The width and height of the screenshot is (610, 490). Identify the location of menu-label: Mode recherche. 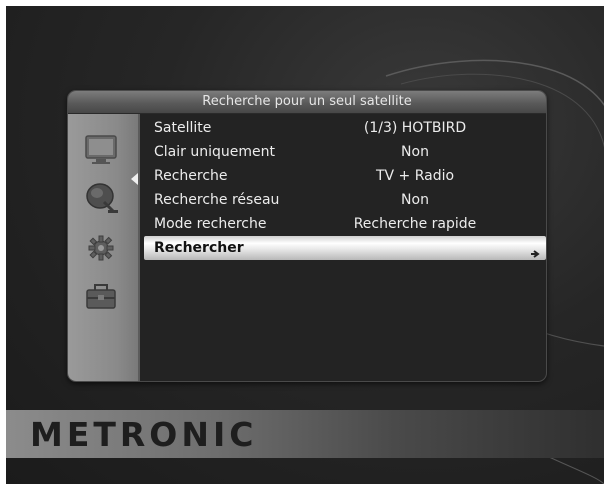
(210, 224).